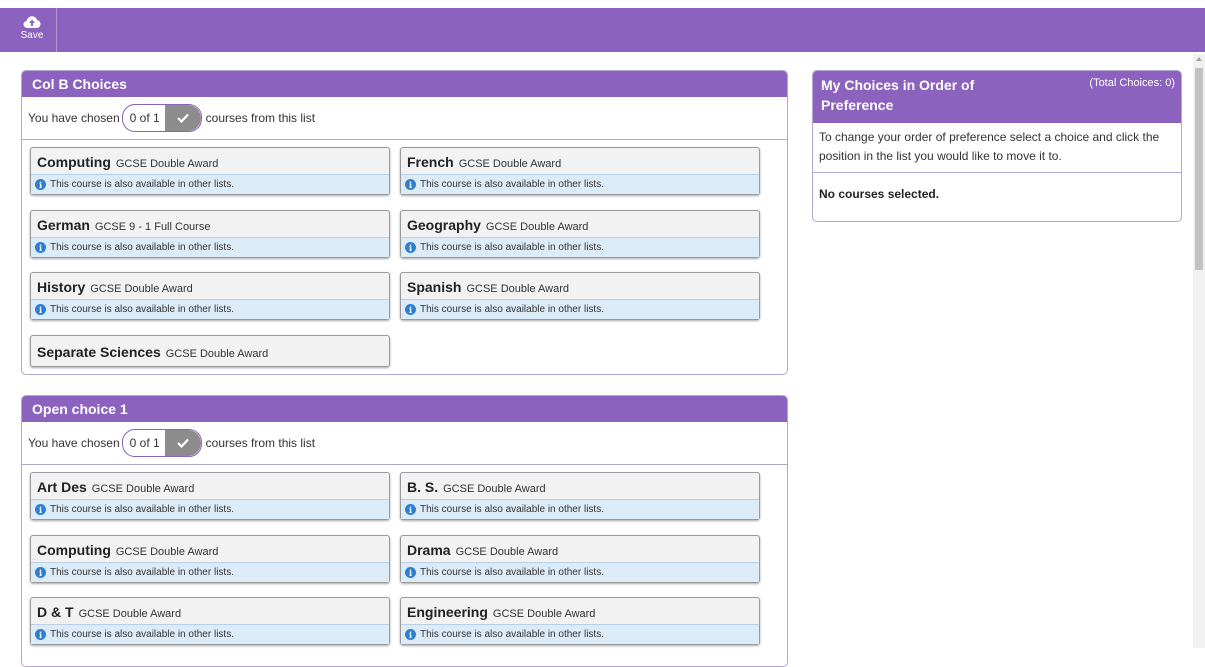 Image resolution: width=1205 pixels, height=667 pixels. I want to click on course-name: Separate Sciences, so click(99, 352).